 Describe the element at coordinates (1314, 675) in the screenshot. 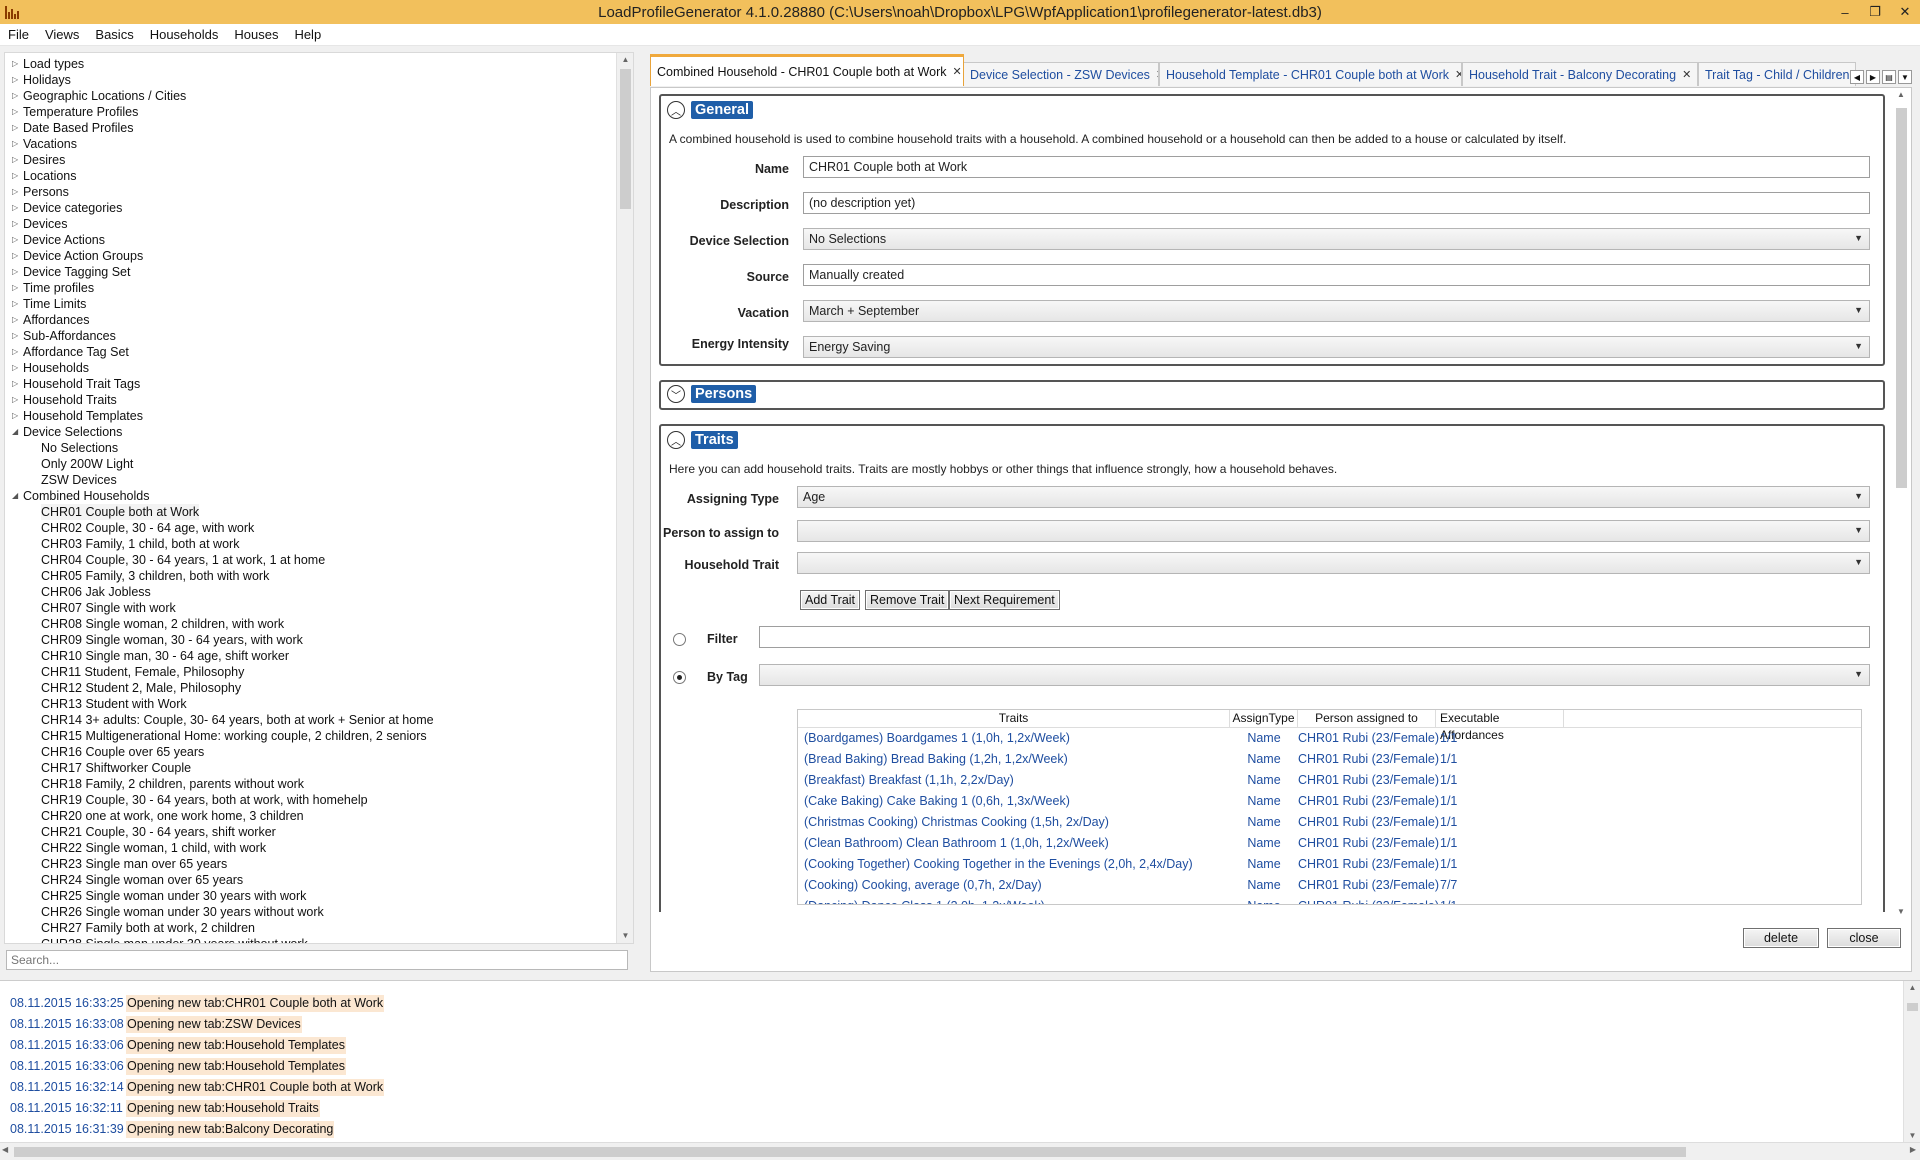

I see `by-tag-dropdown: ▼` at that location.